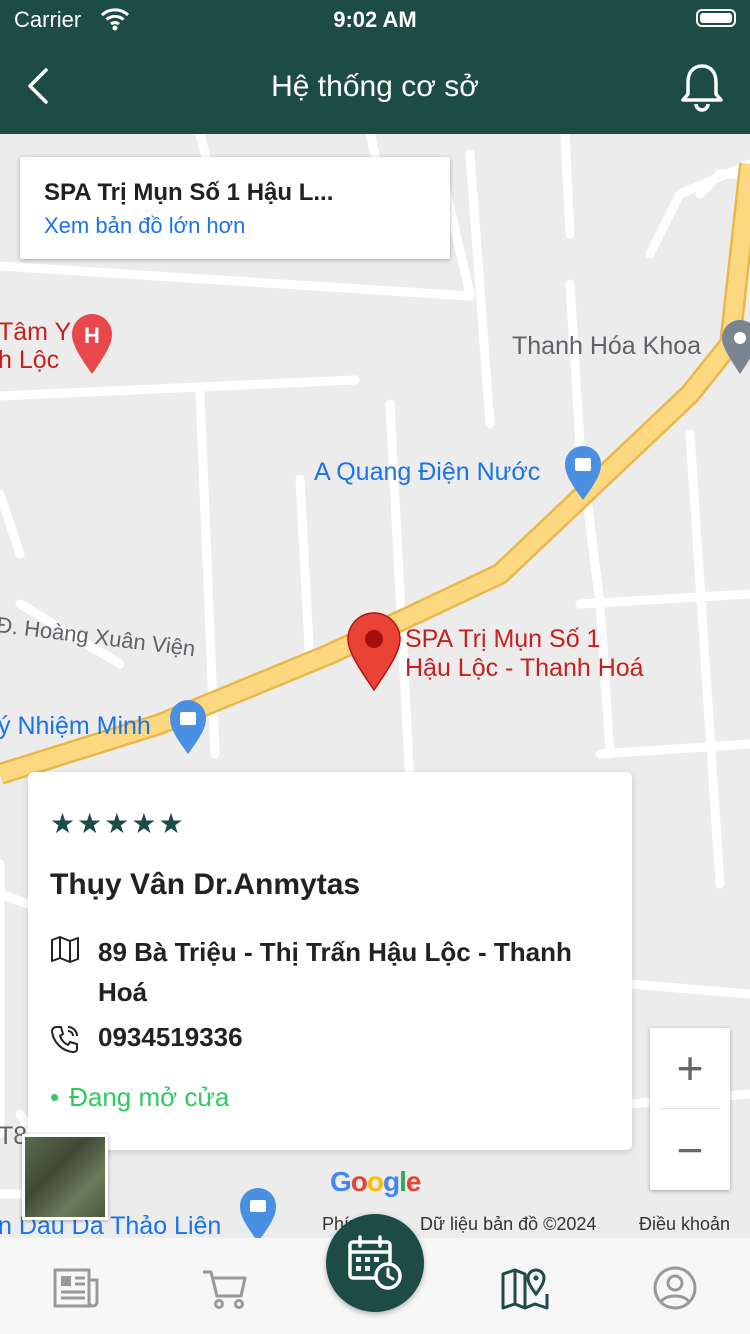  What do you see at coordinates (139, 1097) in the screenshot?
I see `open-status: Đang mở cửa` at bounding box center [139, 1097].